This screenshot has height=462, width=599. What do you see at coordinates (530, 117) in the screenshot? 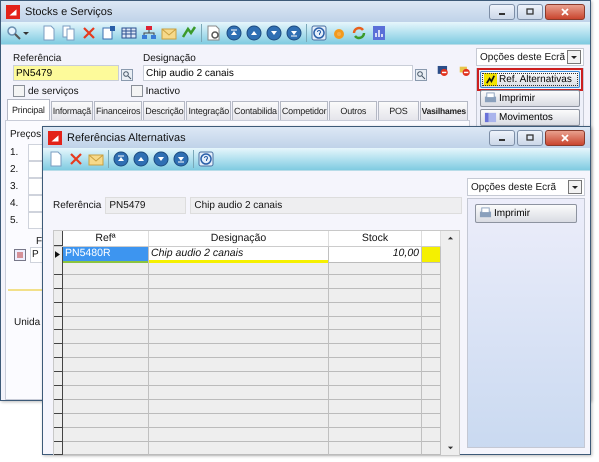
I see `action-button: Movimentos` at bounding box center [530, 117].